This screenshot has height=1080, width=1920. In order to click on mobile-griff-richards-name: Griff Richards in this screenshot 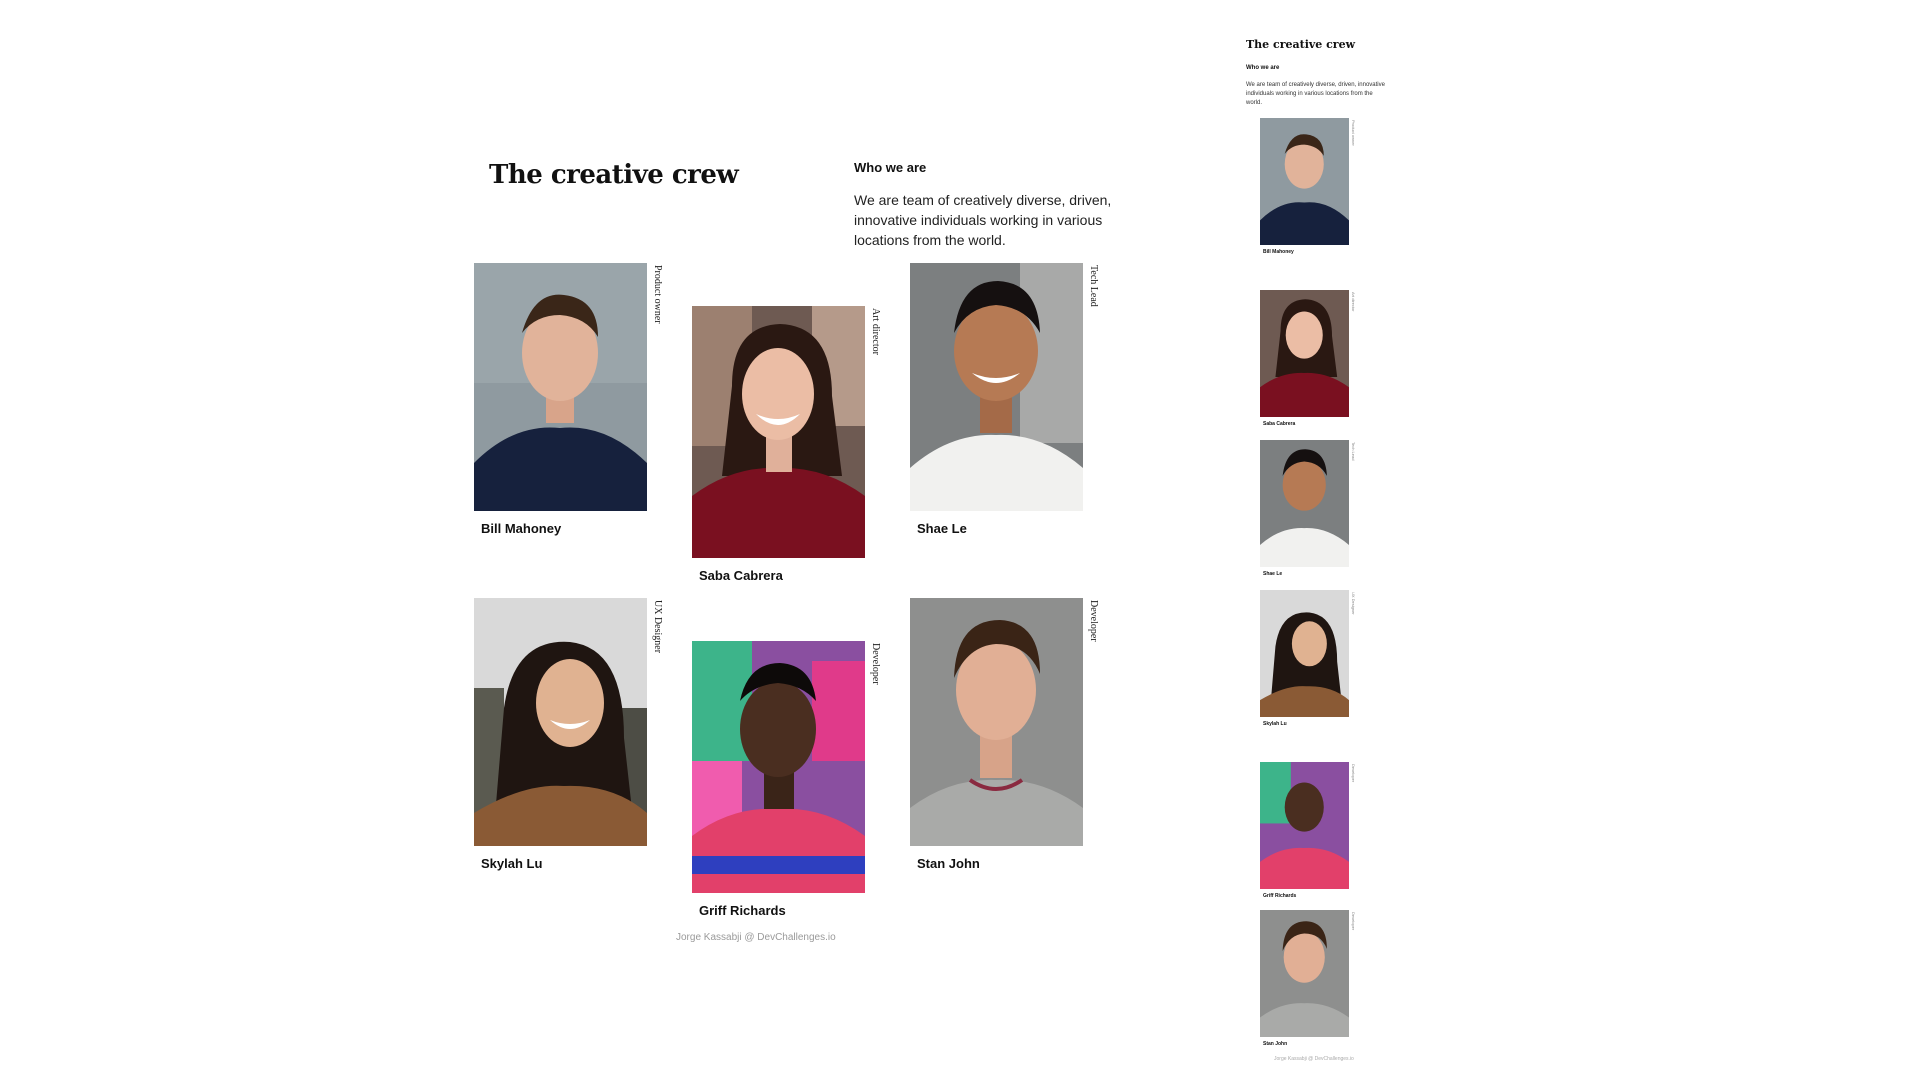, I will do `click(1280, 896)`.